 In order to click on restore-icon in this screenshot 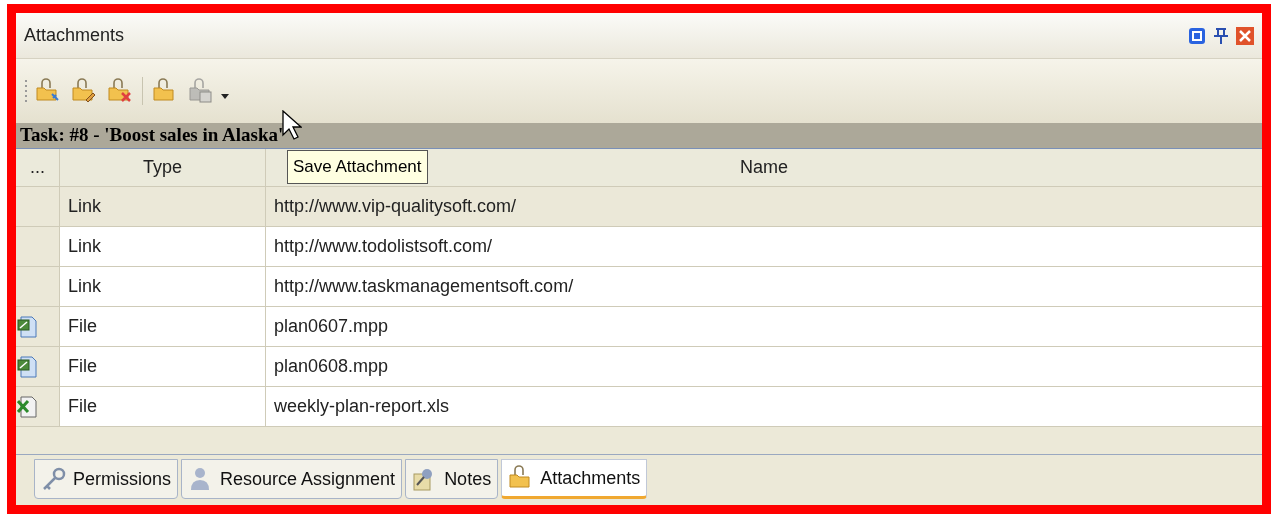, I will do `click(1197, 35)`.